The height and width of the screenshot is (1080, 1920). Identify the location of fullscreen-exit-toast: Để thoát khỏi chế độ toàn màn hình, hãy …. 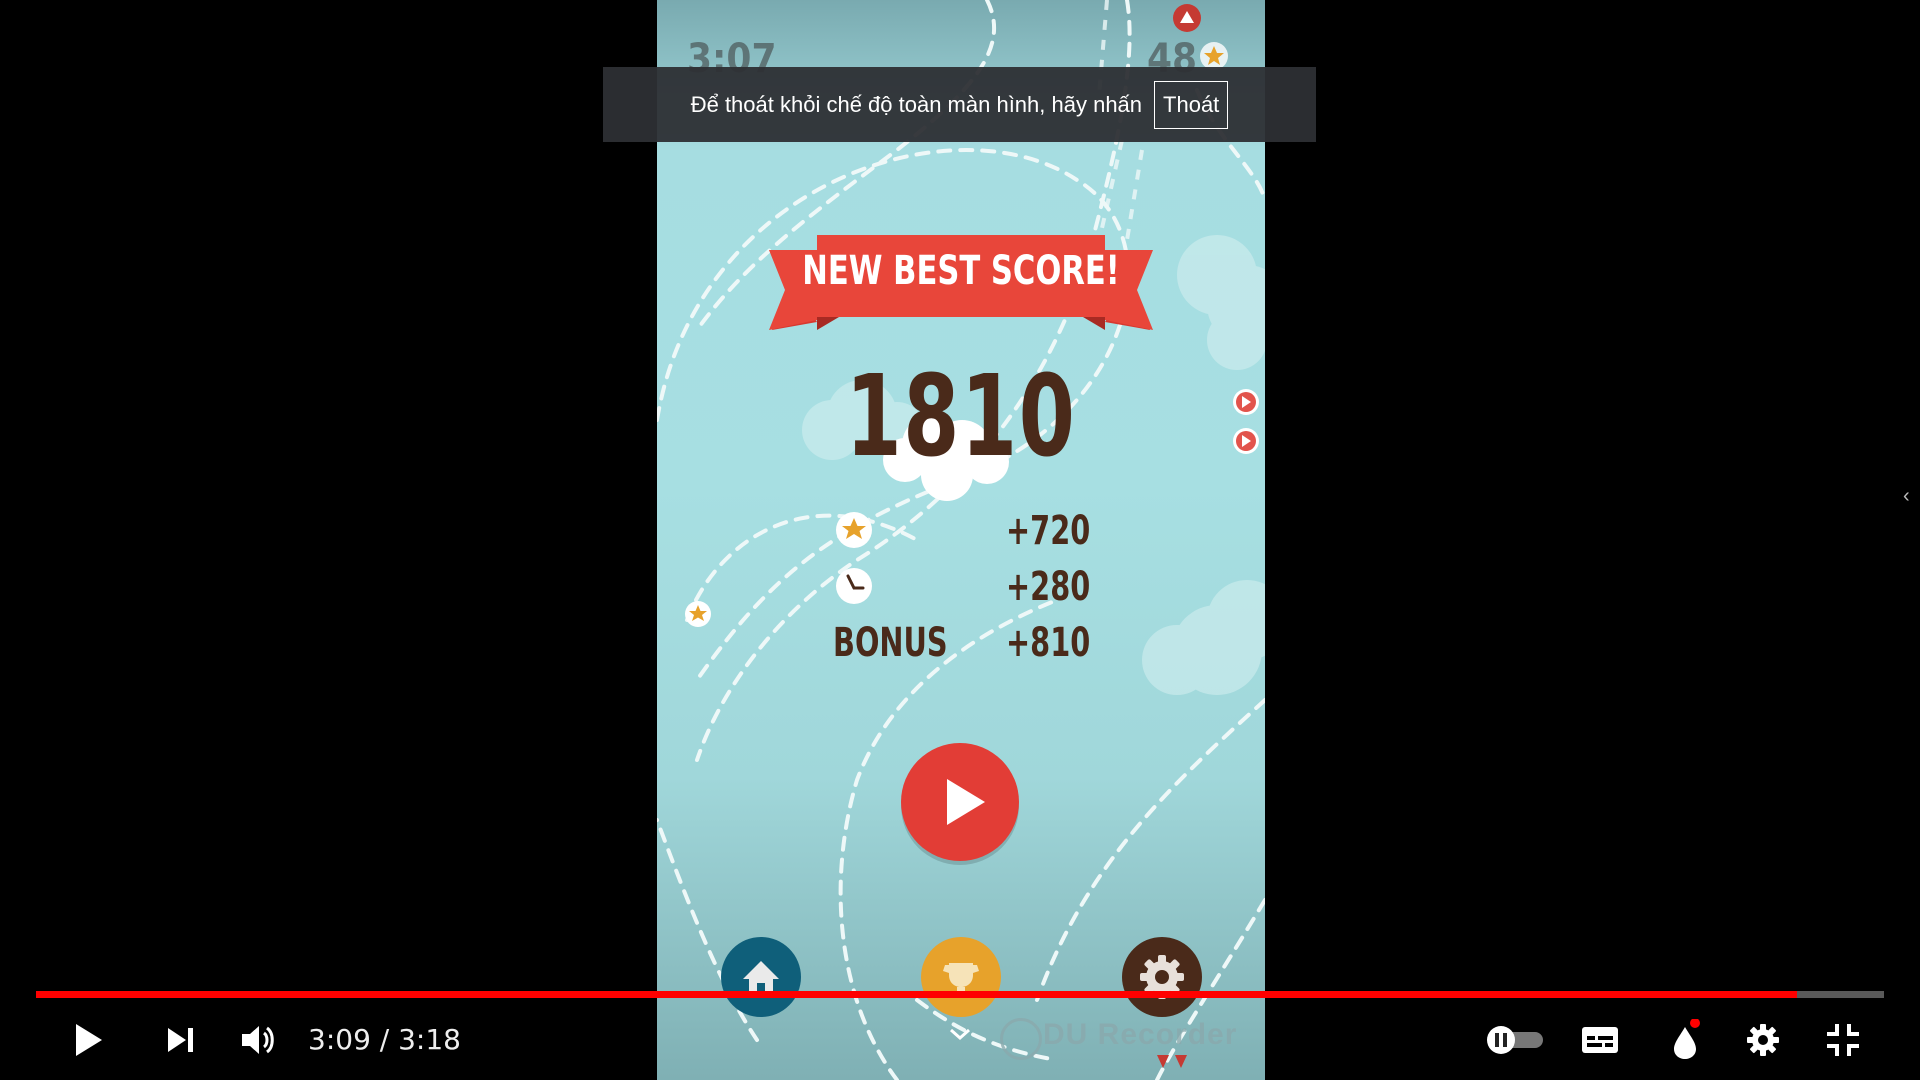
(959, 104).